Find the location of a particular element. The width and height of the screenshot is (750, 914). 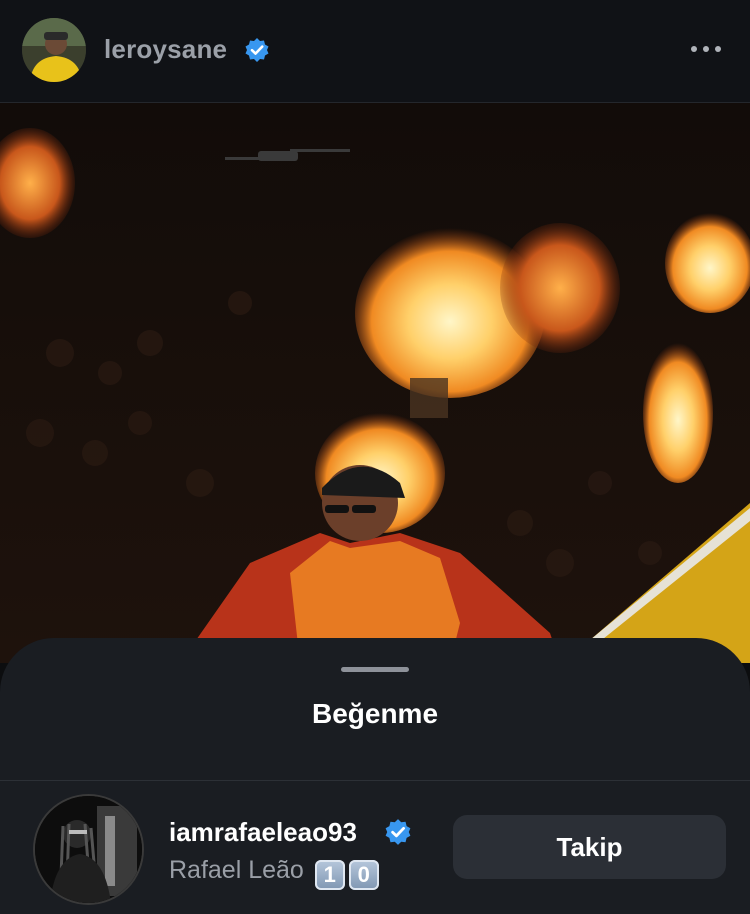

avatar-image is located at coordinates (54, 50).